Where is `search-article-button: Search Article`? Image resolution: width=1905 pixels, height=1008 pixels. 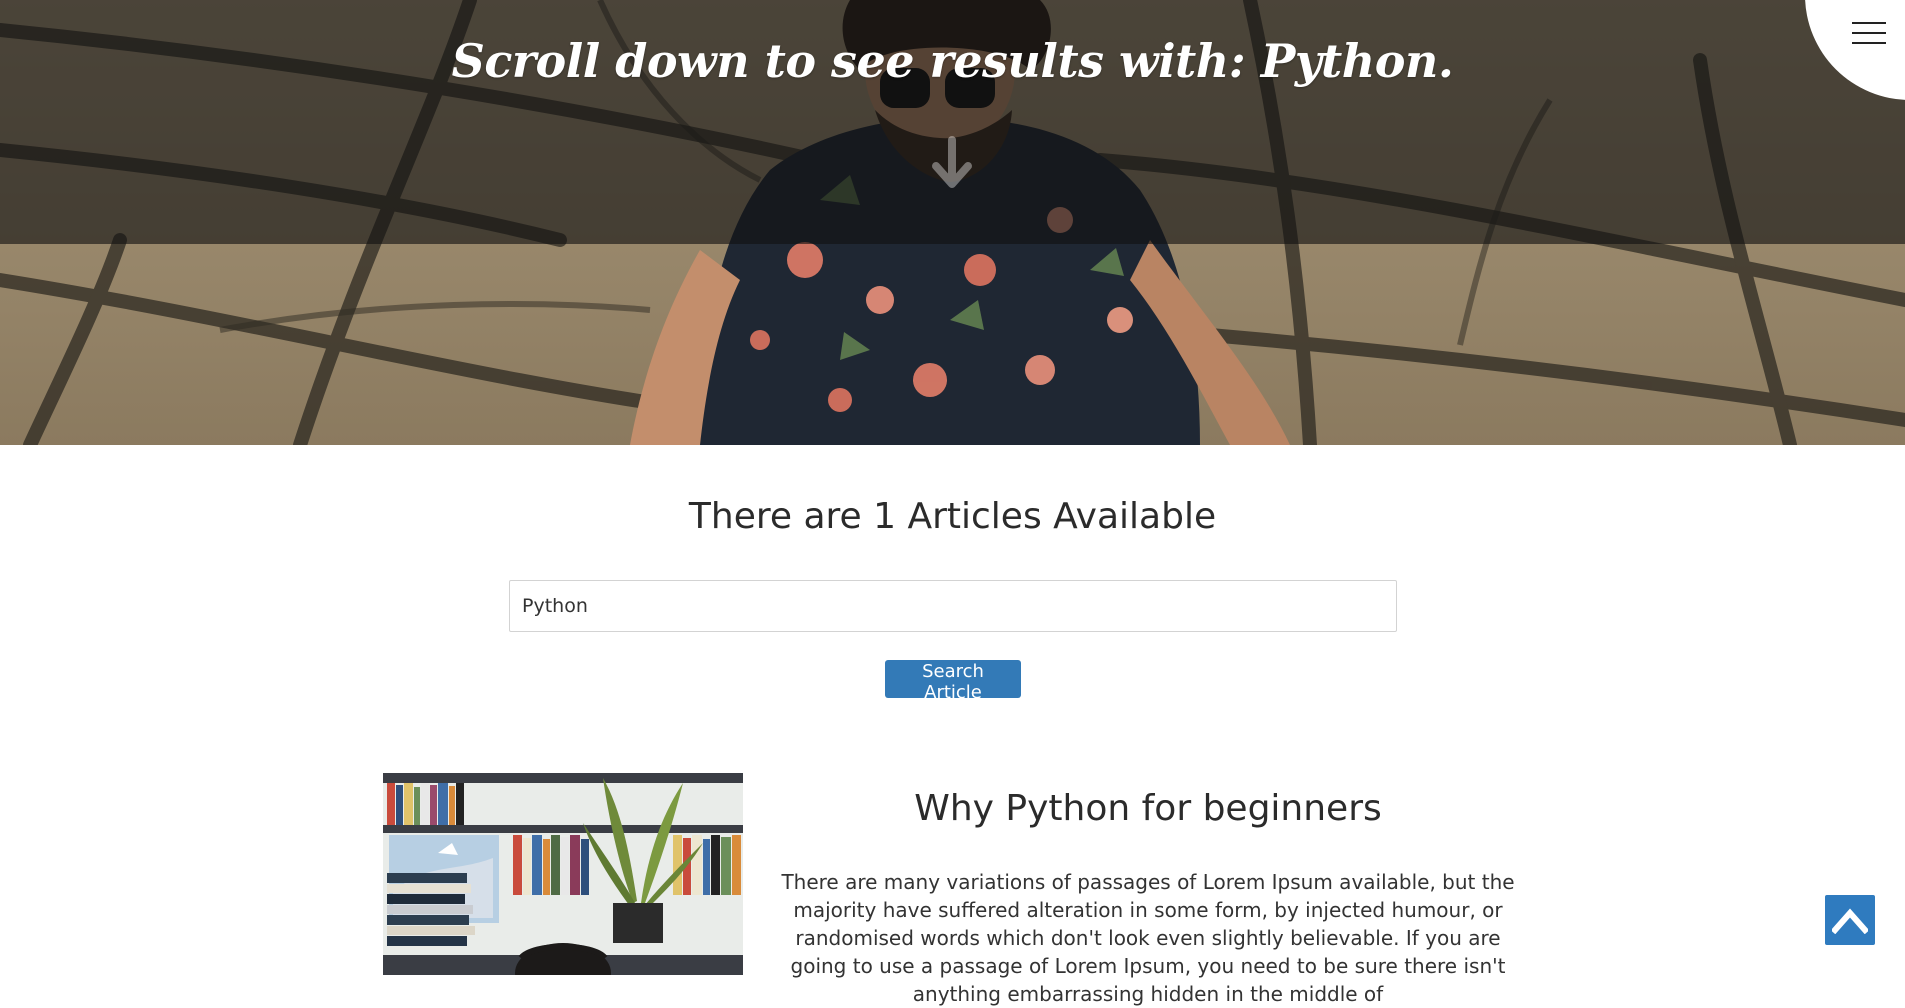
search-article-button: Search Article is located at coordinates (953, 681).